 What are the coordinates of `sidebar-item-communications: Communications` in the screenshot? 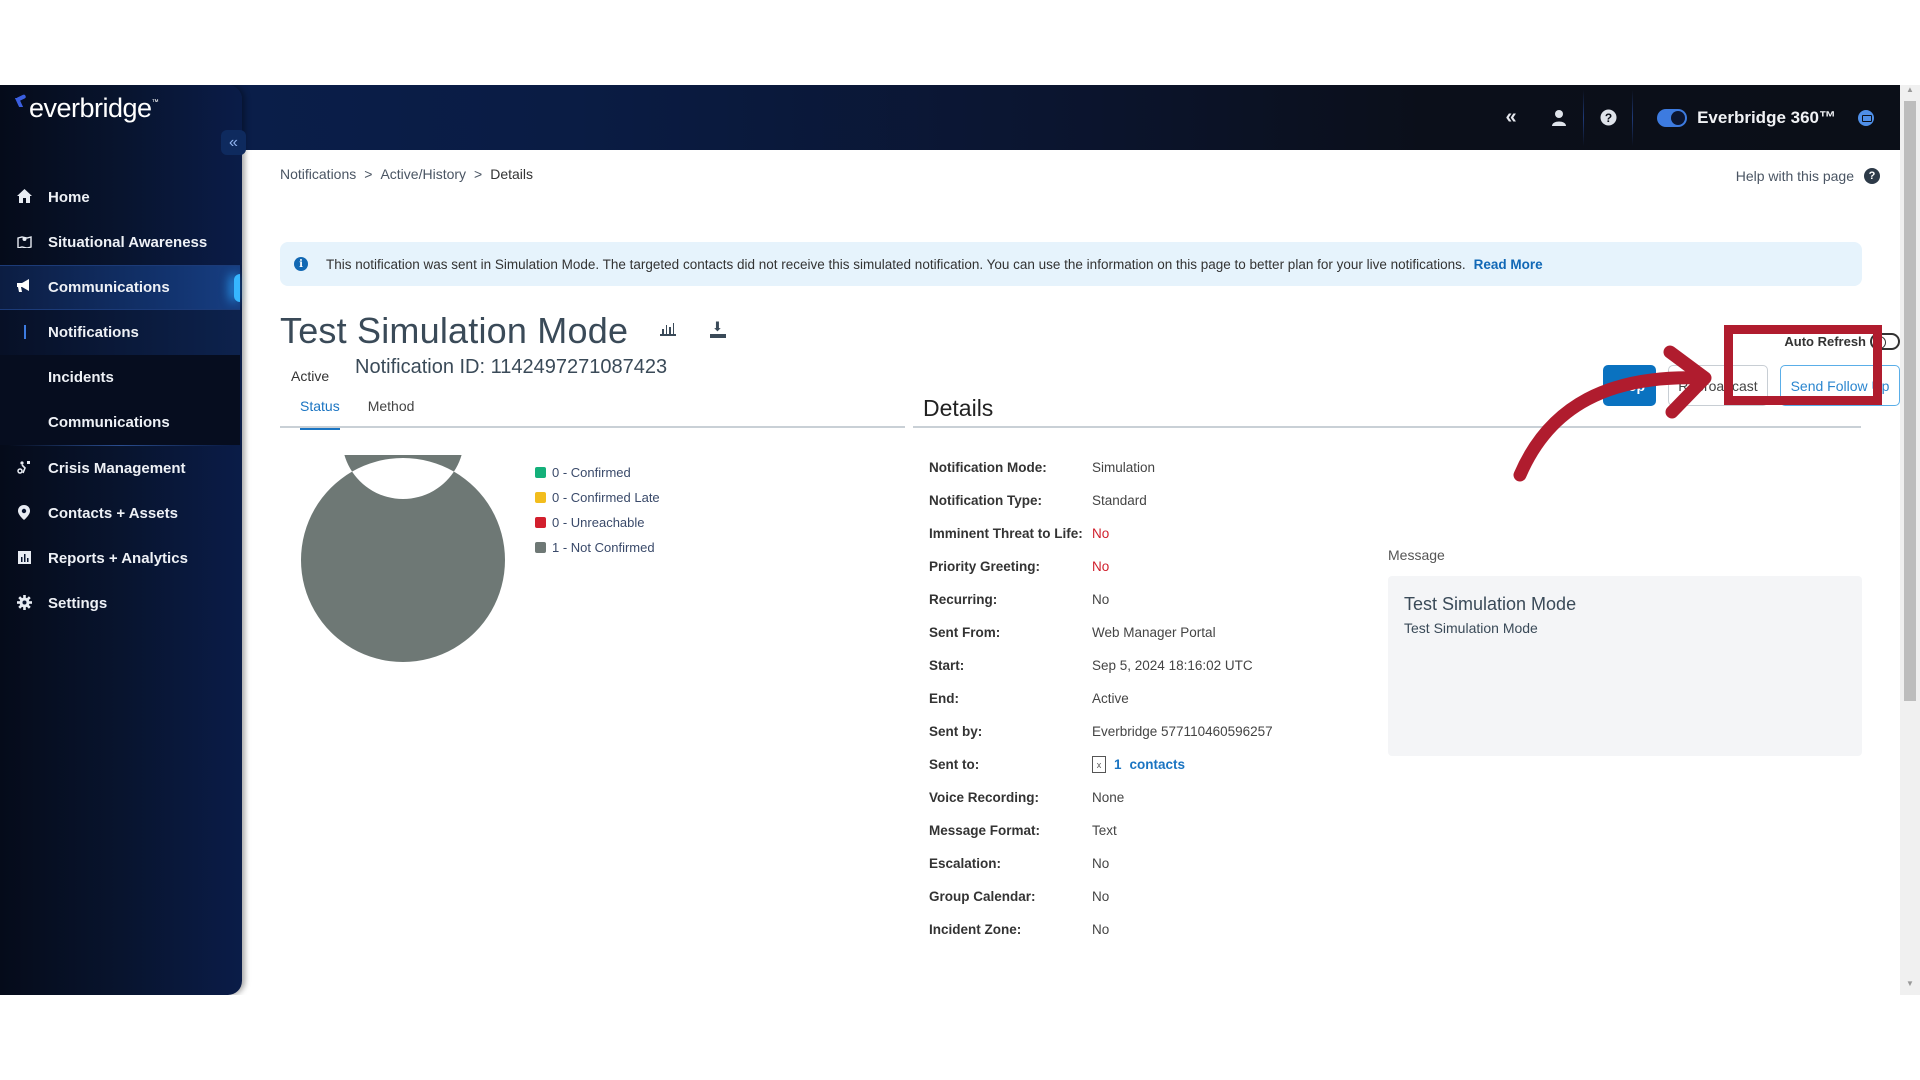 It's located at (120, 287).